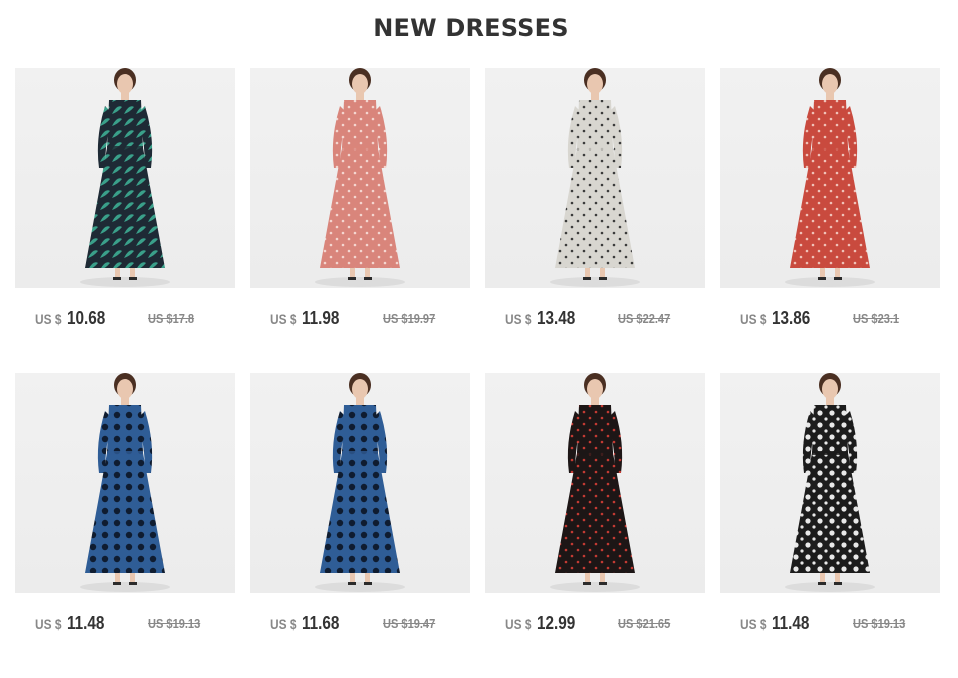  What do you see at coordinates (876, 318) in the screenshot?
I see `original-price: US $23.1` at bounding box center [876, 318].